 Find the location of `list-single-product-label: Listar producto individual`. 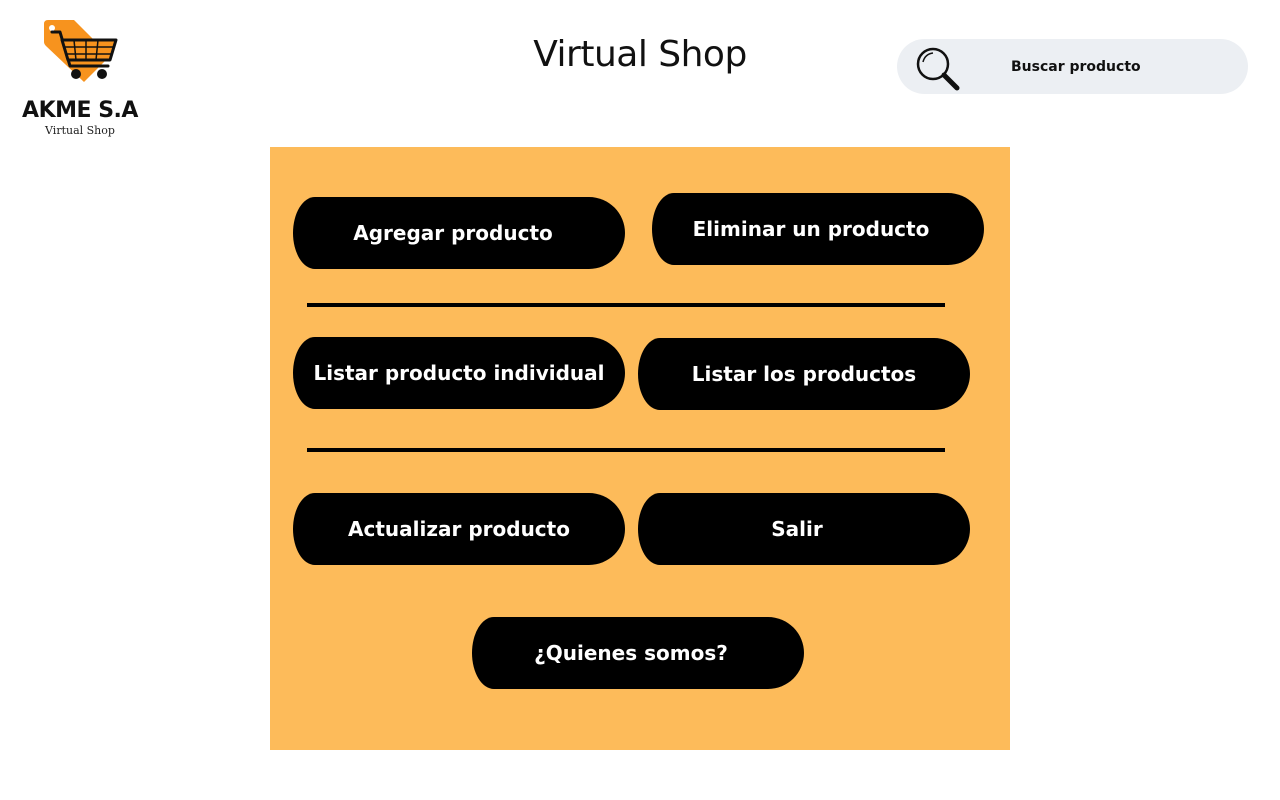

list-single-product-label: Listar producto individual is located at coordinates (459, 373).